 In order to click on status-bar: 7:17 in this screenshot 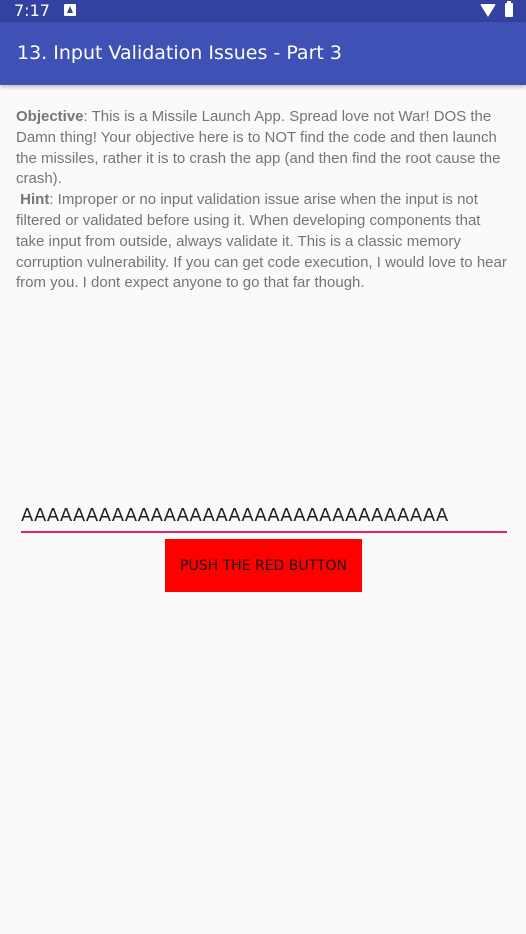, I will do `click(263, 11)`.